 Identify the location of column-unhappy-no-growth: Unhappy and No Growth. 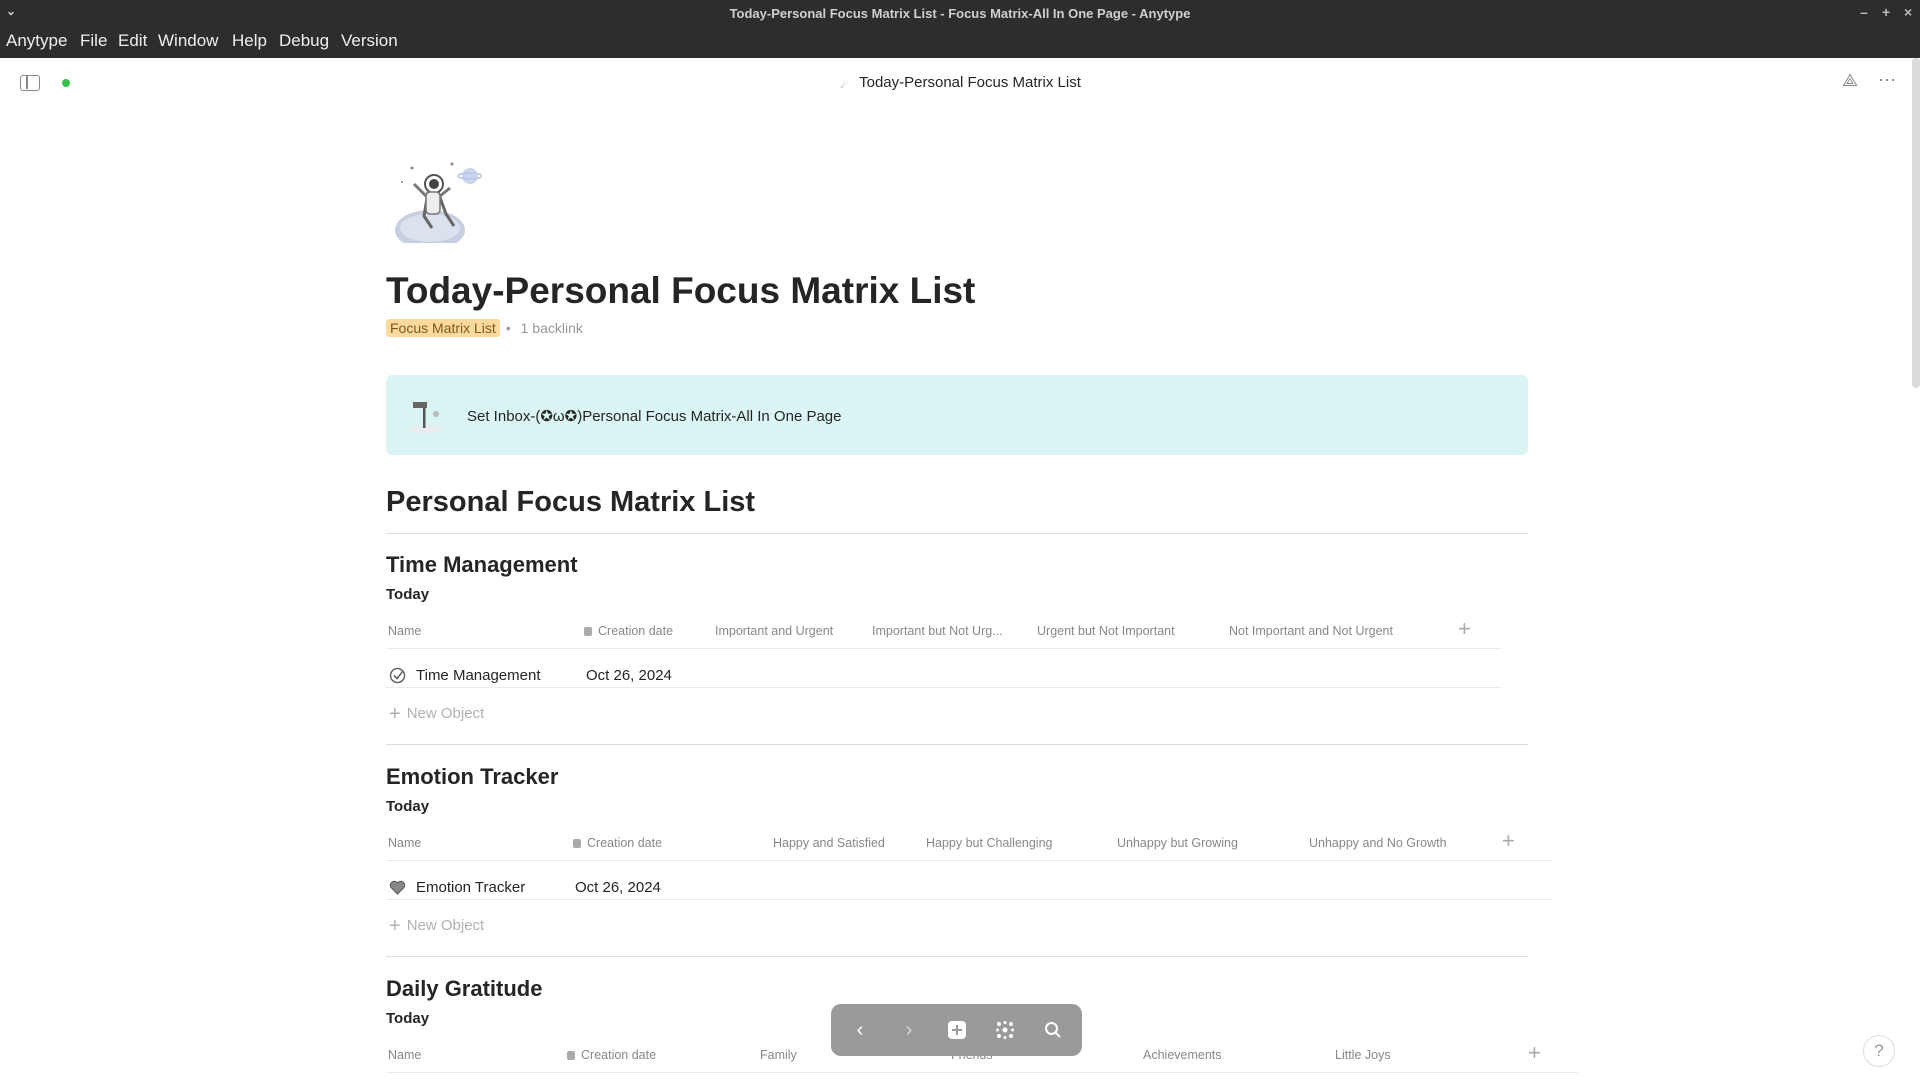
(1378, 843).